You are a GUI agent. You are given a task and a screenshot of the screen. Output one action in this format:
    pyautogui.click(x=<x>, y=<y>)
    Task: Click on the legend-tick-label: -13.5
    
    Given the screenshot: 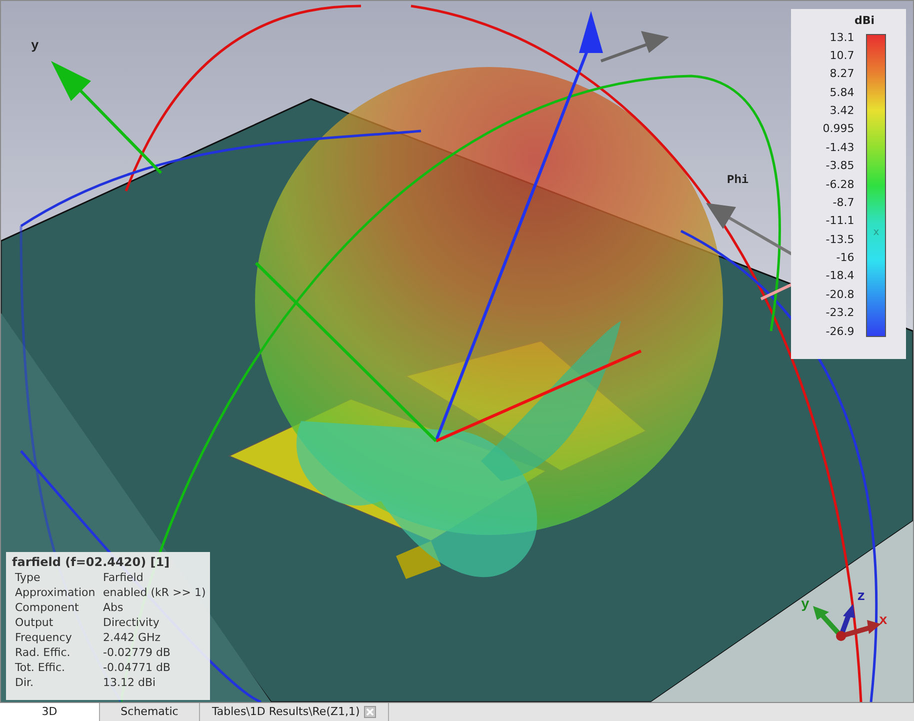 What is the action you would take?
    pyautogui.click(x=841, y=240)
    